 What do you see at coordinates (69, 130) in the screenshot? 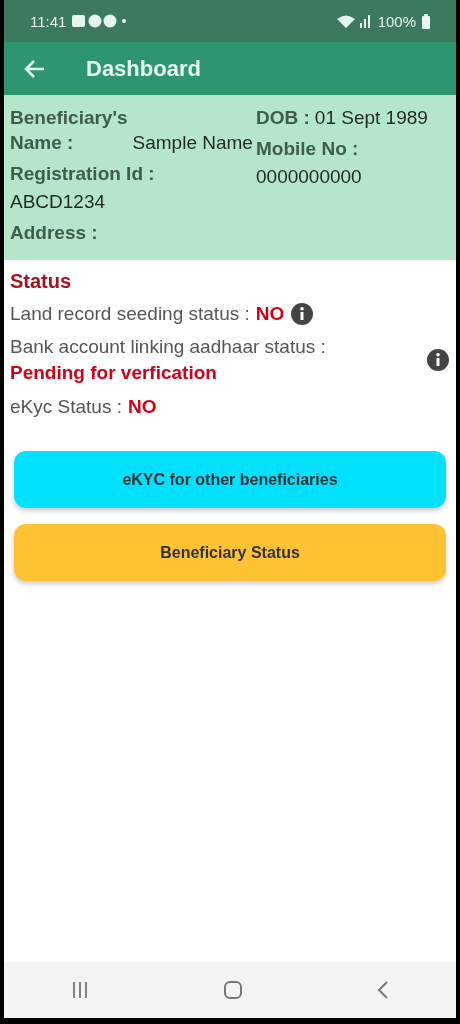
I see `field-label: Beneficiary's Name :` at bounding box center [69, 130].